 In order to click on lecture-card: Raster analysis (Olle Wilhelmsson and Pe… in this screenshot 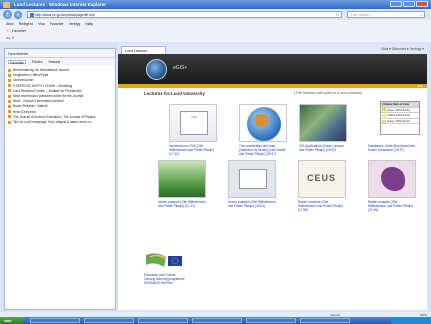, I will do `click(392, 186)`.